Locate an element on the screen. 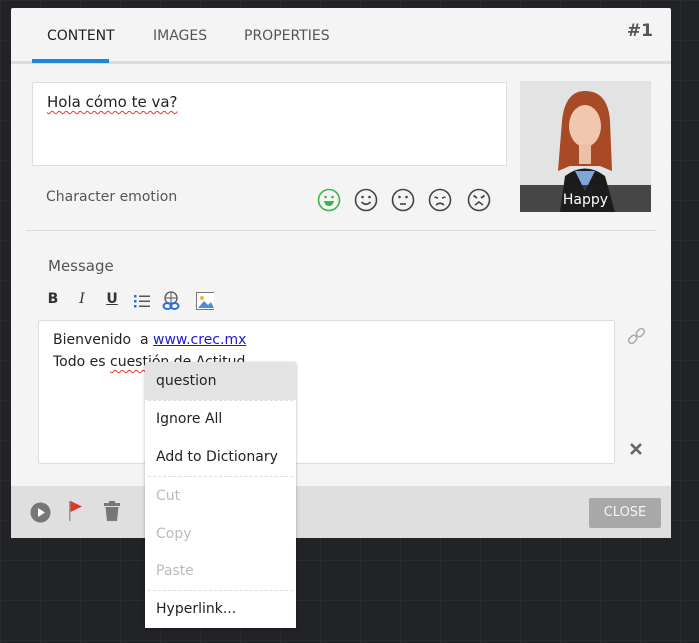 The height and width of the screenshot is (643, 699). dialogue-text: Hola cómo te va? is located at coordinates (112, 102).